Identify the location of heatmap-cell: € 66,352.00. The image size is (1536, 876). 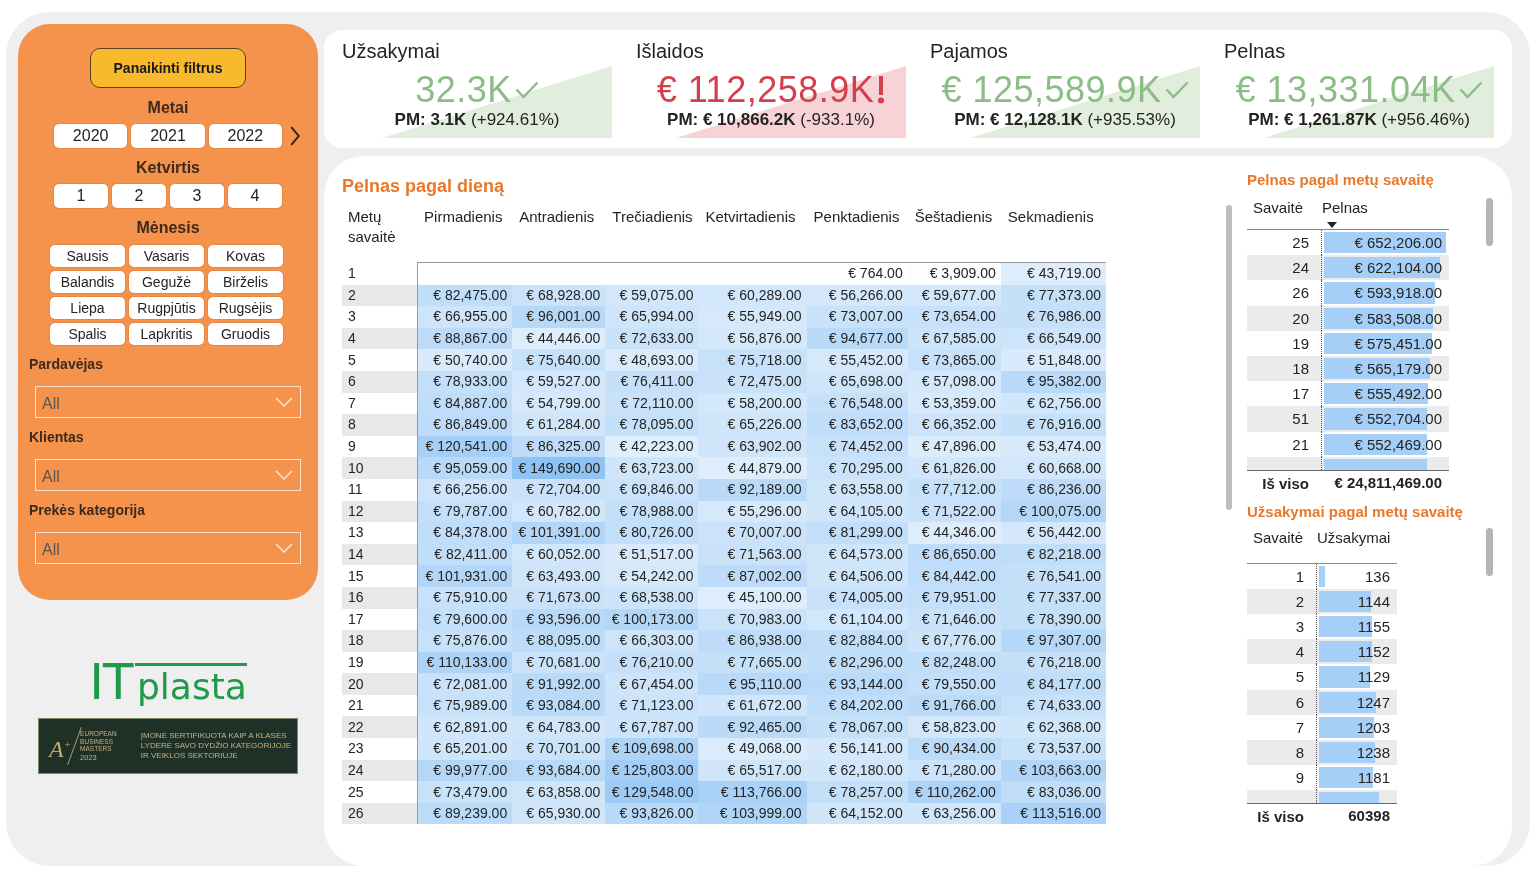
(954, 425).